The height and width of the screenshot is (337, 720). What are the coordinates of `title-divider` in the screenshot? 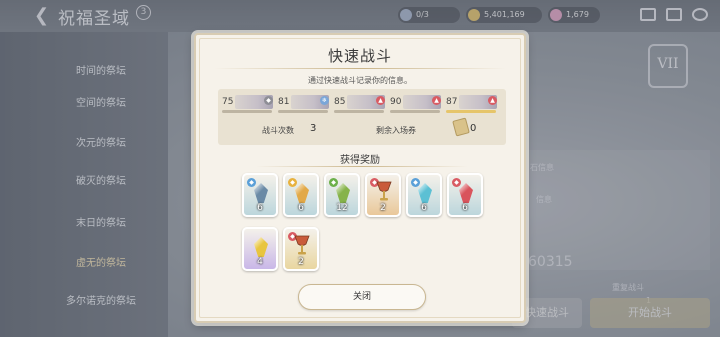 It's located at (360, 68).